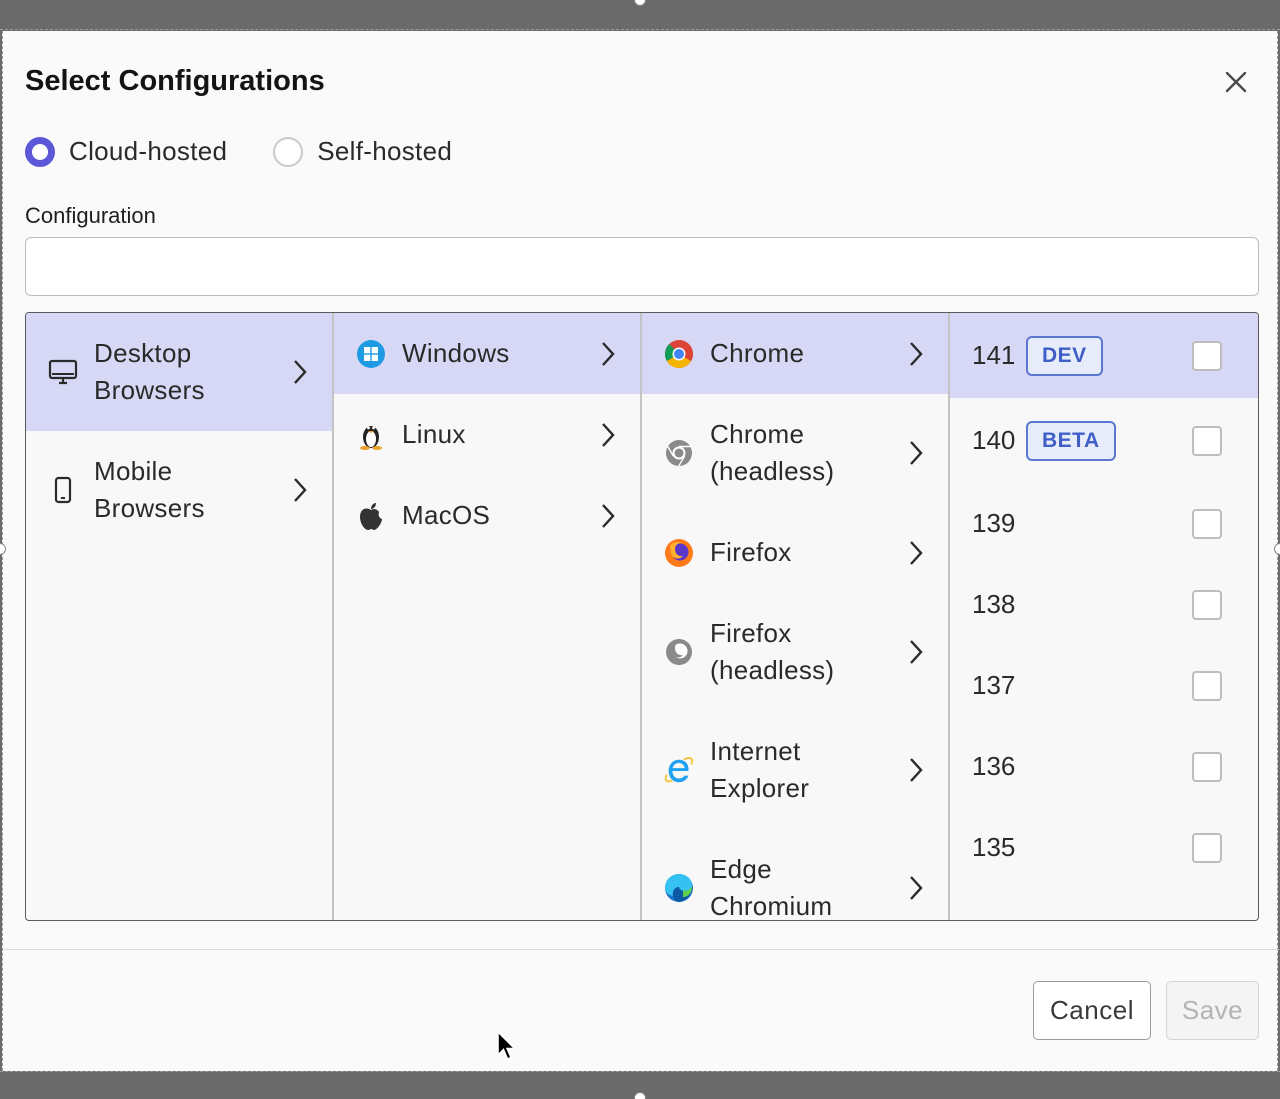 The height and width of the screenshot is (1099, 1280). Describe the element at coordinates (751, 552) in the screenshot. I see `browser-label: Firefox` at that location.